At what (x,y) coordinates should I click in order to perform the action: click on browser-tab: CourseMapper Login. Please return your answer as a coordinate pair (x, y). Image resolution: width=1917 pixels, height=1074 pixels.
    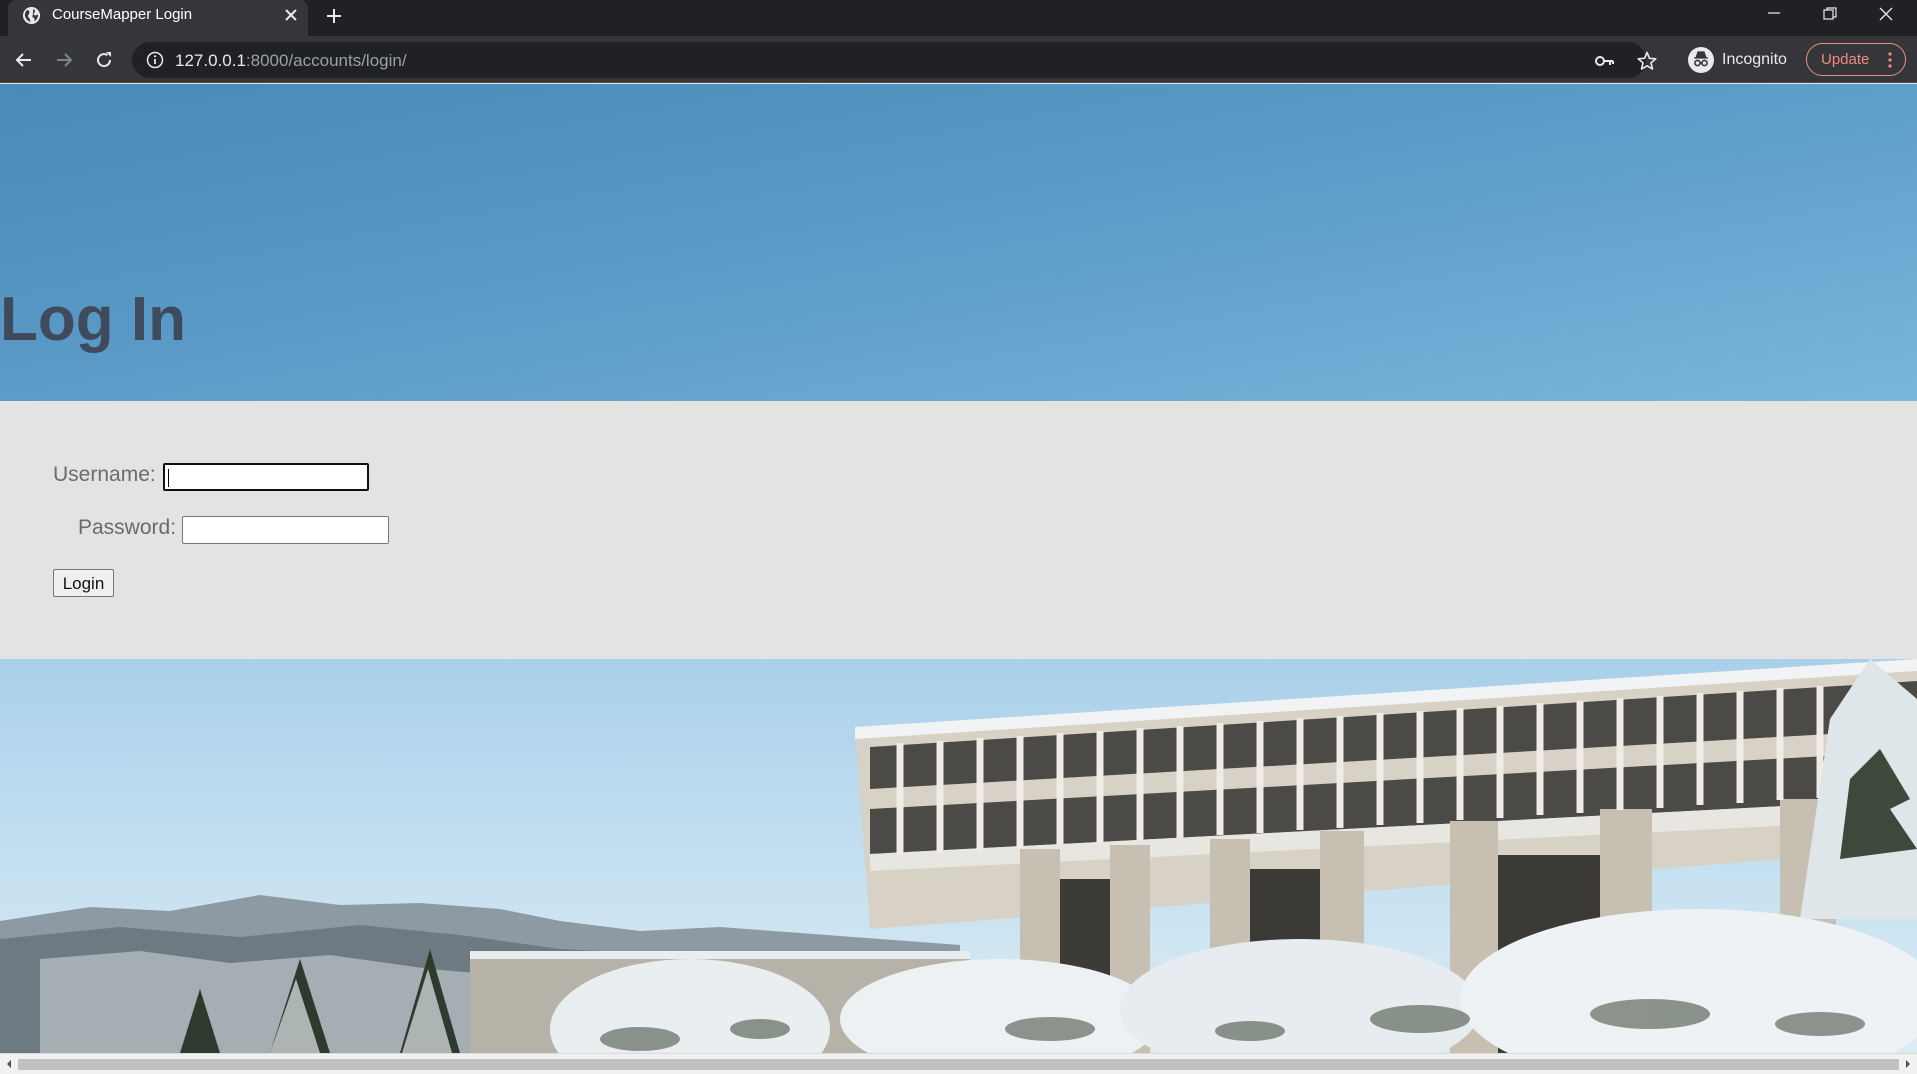
    Looking at the image, I should click on (158, 18).